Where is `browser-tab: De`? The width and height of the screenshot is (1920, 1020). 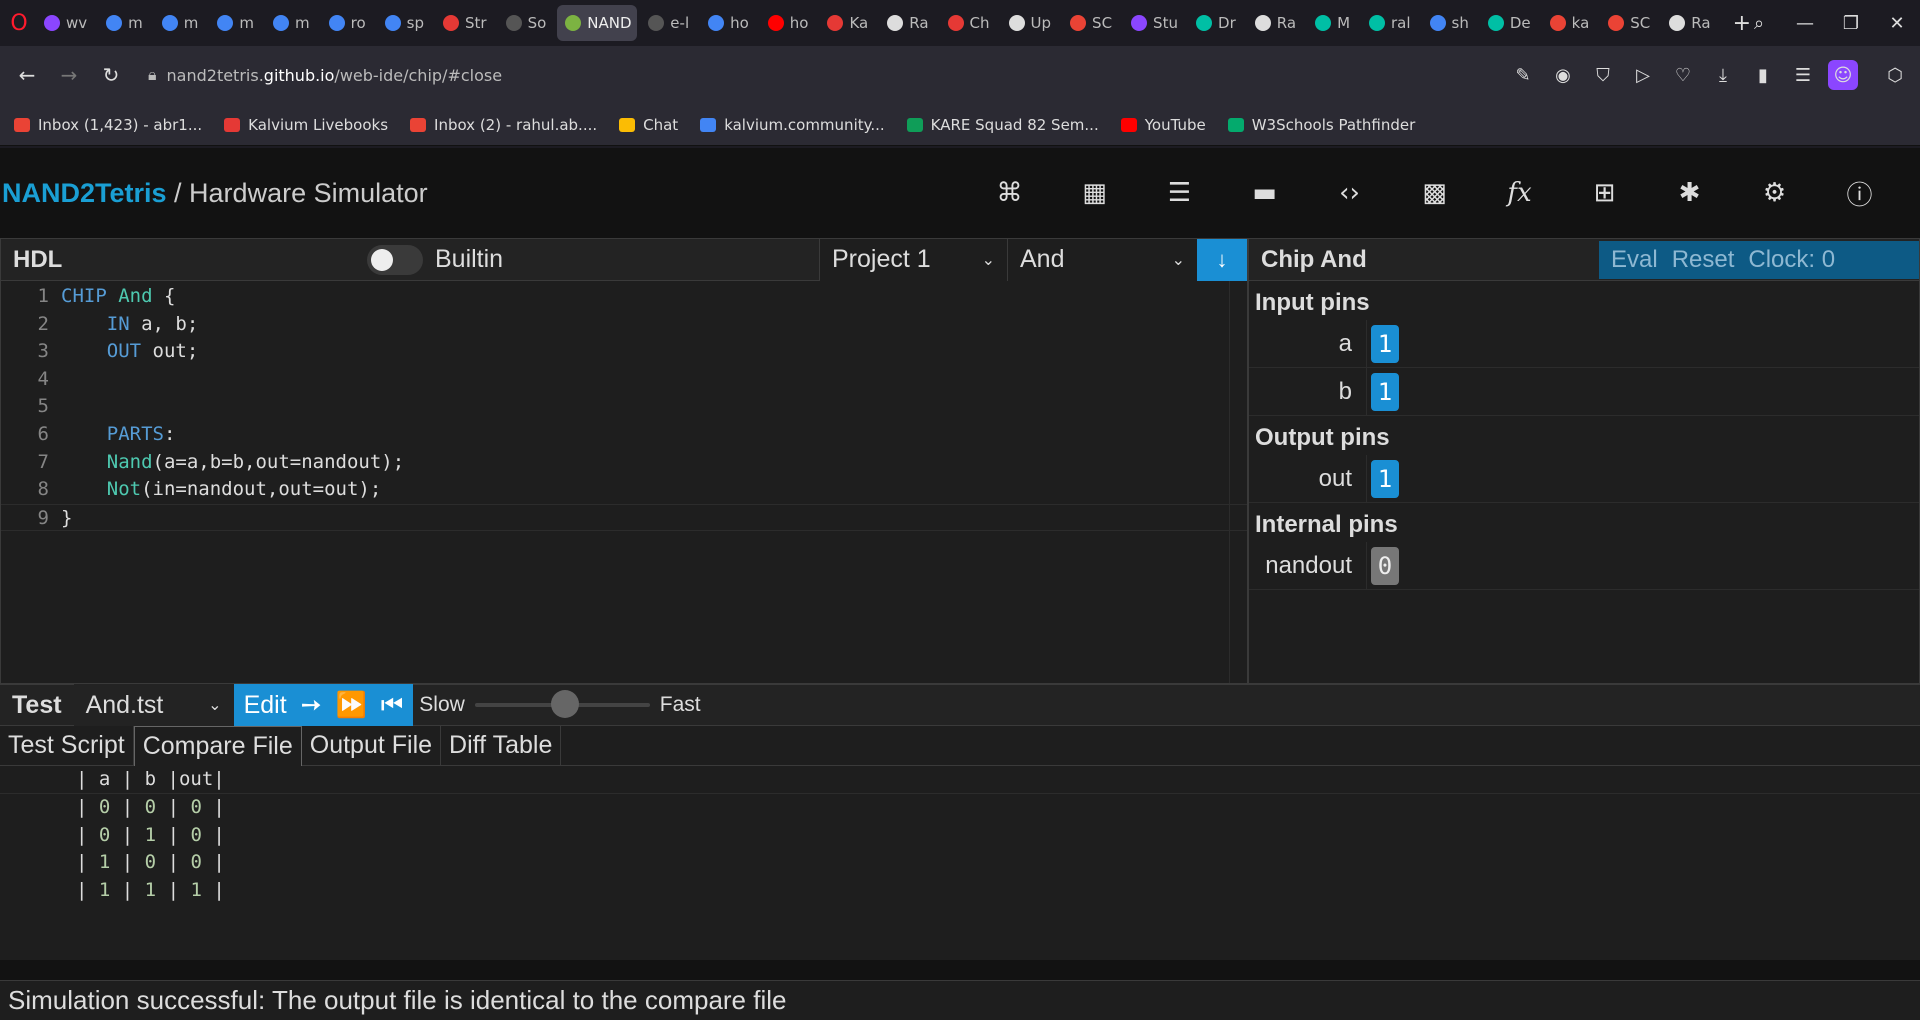
browser-tab: De is located at coordinates (1509, 23).